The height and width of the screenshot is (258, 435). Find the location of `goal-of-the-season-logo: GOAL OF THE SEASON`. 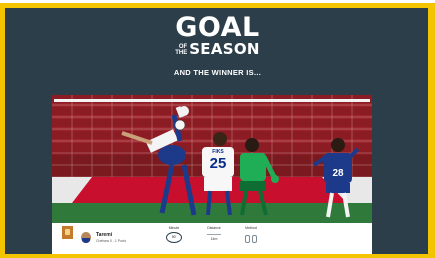

goal-of-the-season-logo: GOAL OF THE SEASON is located at coordinates (217, 36).